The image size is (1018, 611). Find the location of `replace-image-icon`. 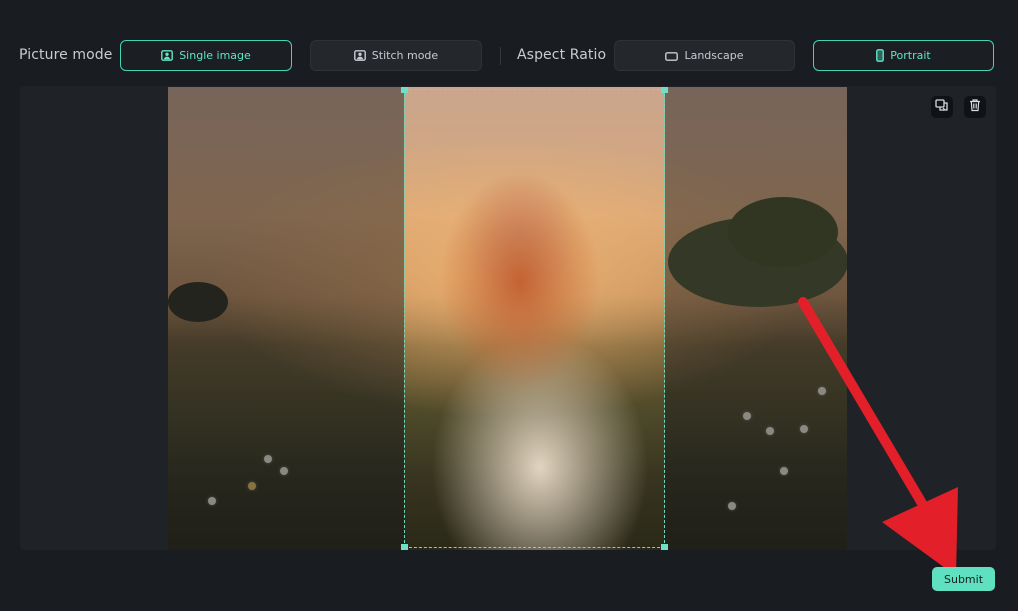

replace-image-icon is located at coordinates (942, 107).